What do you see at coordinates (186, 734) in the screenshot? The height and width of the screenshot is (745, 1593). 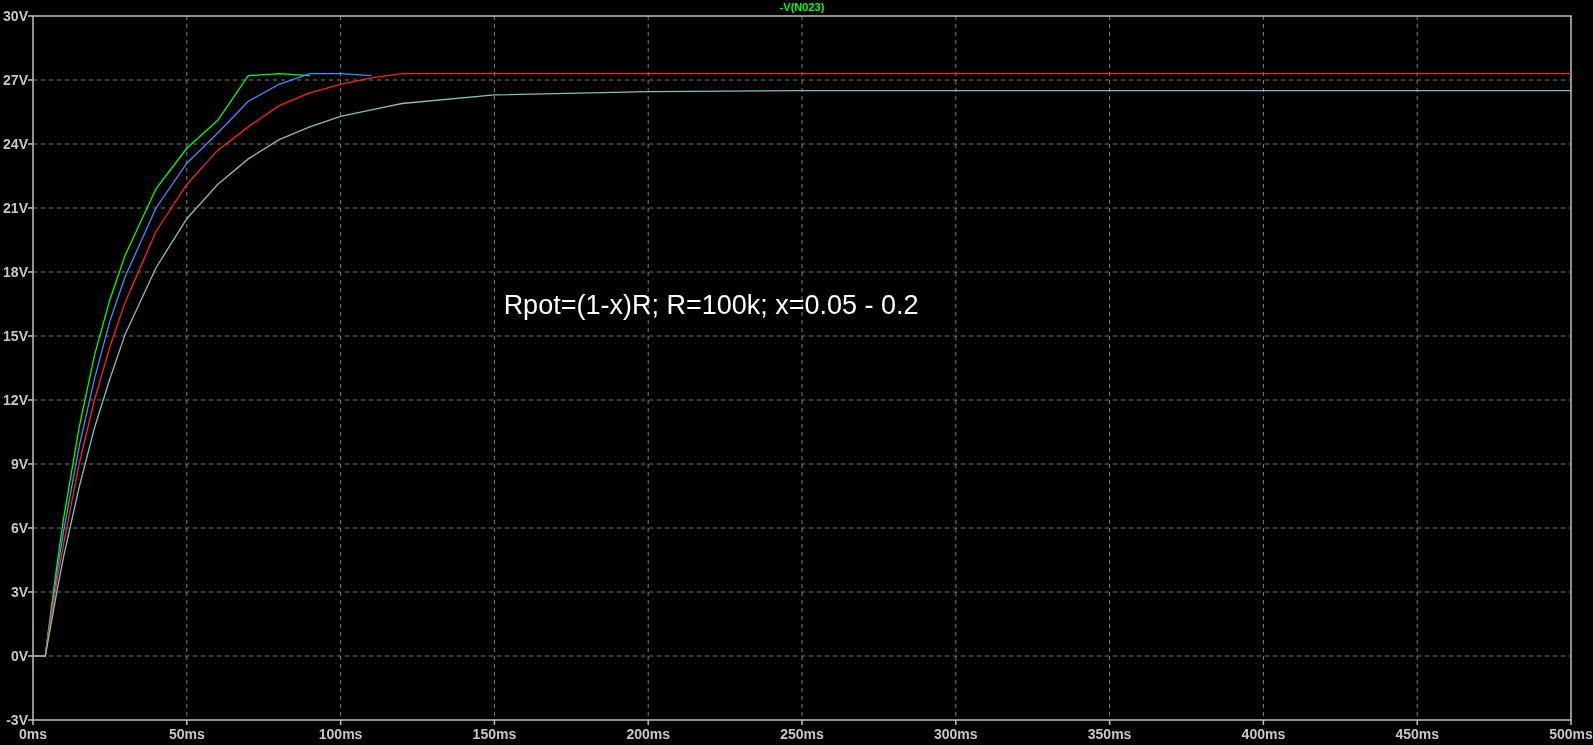 I see `x-tick-label: 50ms` at bounding box center [186, 734].